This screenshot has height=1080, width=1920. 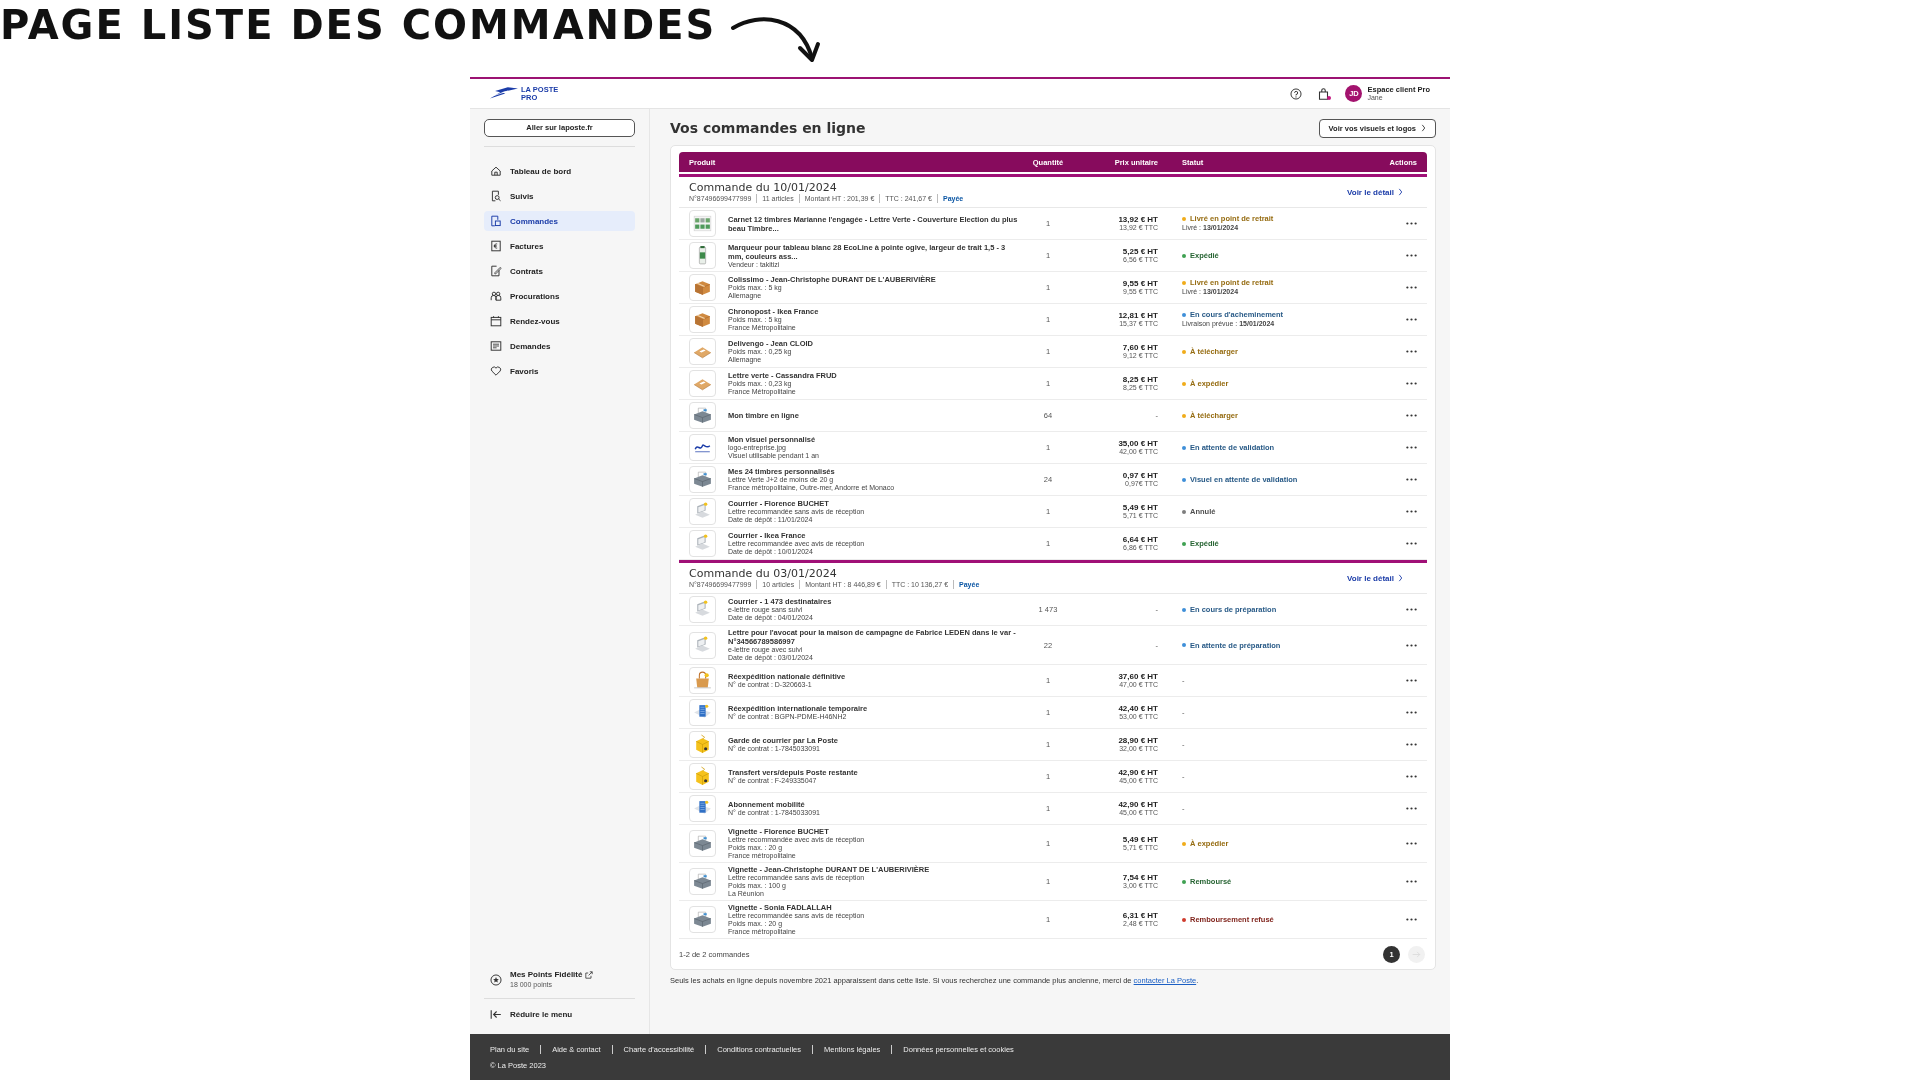 What do you see at coordinates (559, 371) in the screenshot?
I see `nav-item: Favoris` at bounding box center [559, 371].